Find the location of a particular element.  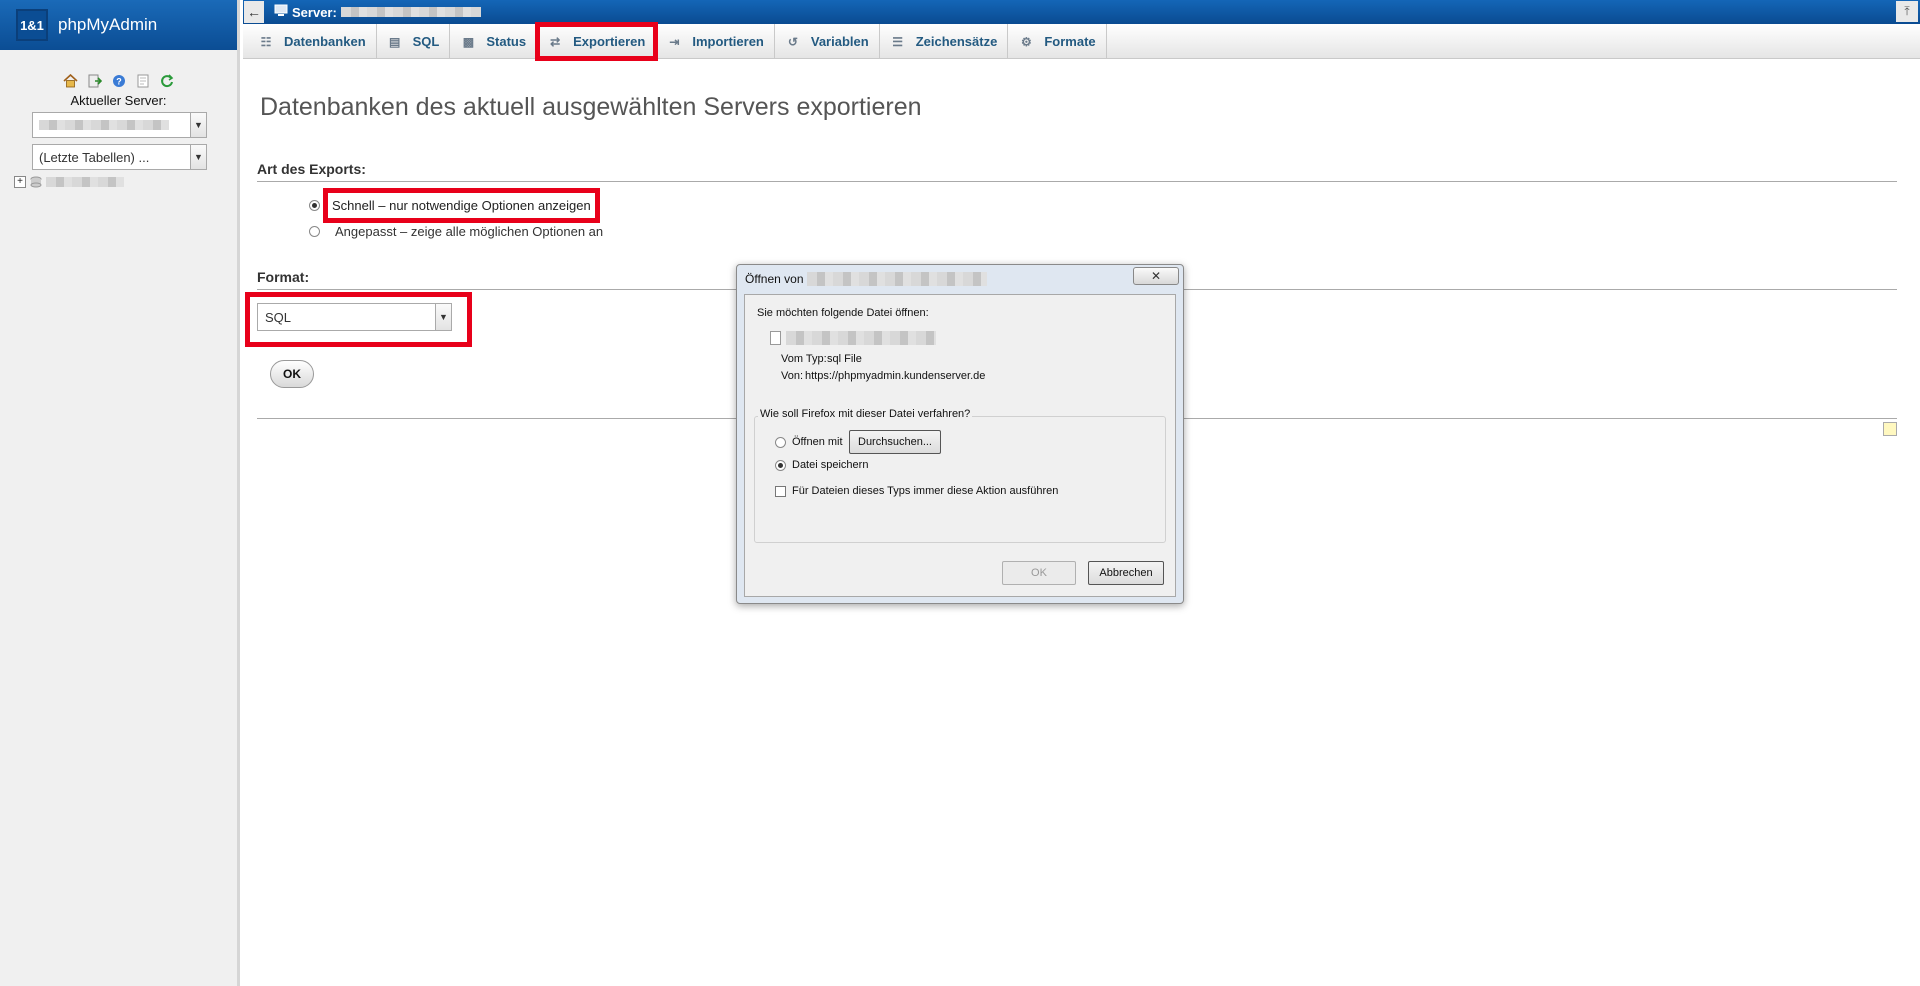

dialog-close-button: ✕ is located at coordinates (1156, 276).